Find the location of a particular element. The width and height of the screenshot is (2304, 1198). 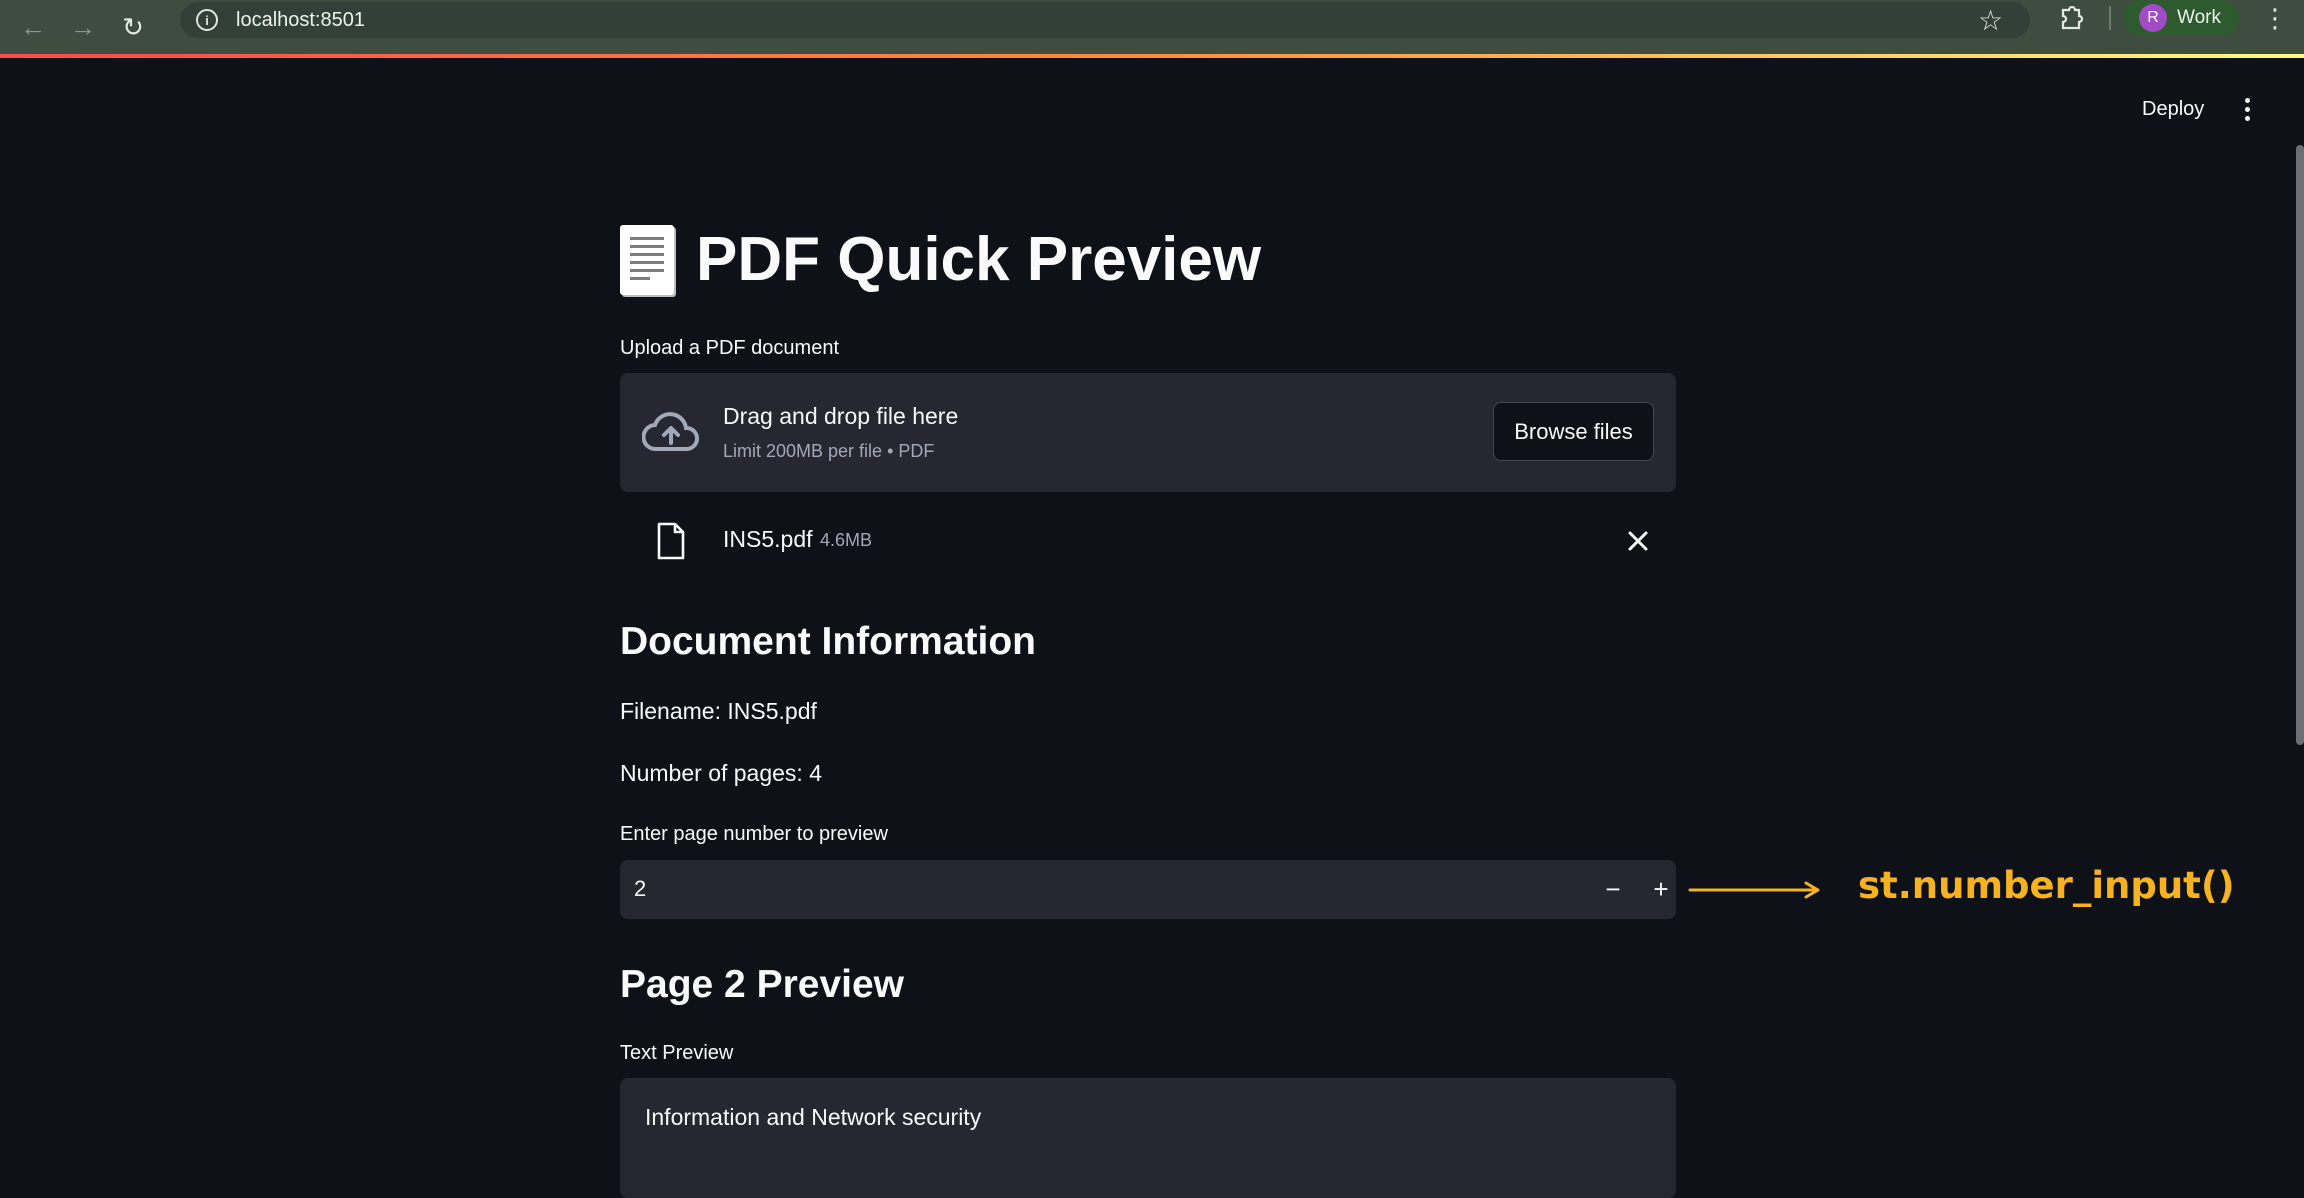

dropzone-limit: Limit 200MB per file • PDF is located at coordinates (829, 451).